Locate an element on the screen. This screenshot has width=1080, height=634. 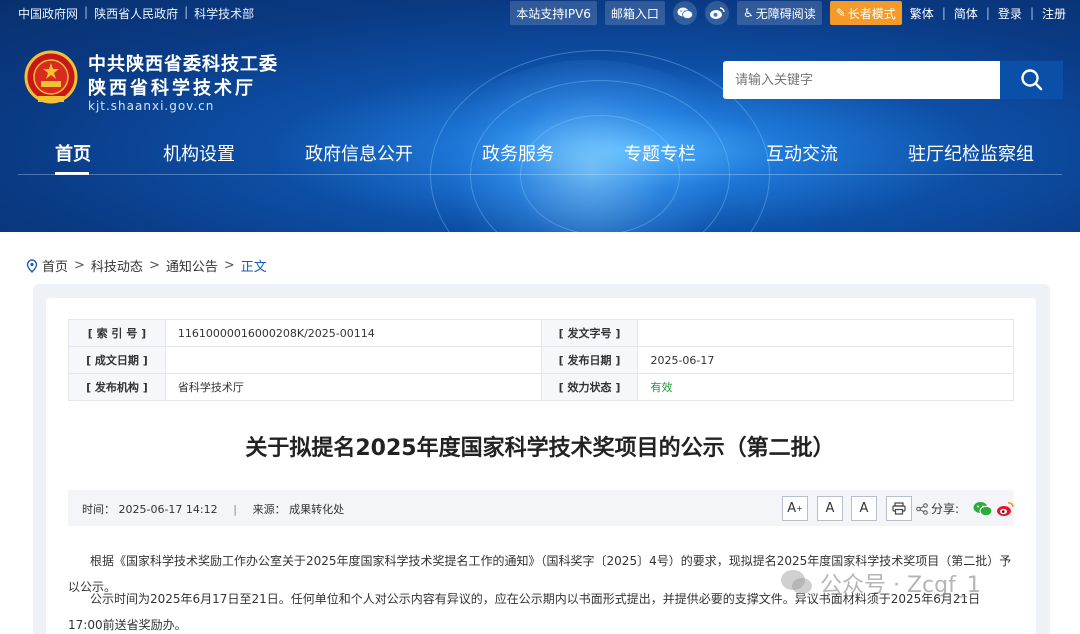
search-icon is located at coordinates (1031, 80).